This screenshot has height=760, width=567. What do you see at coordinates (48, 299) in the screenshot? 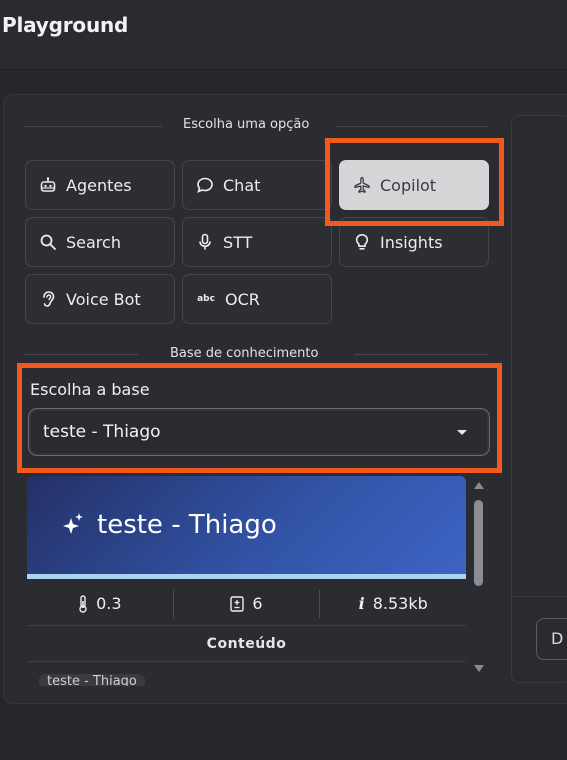
I see `ear-icon` at bounding box center [48, 299].